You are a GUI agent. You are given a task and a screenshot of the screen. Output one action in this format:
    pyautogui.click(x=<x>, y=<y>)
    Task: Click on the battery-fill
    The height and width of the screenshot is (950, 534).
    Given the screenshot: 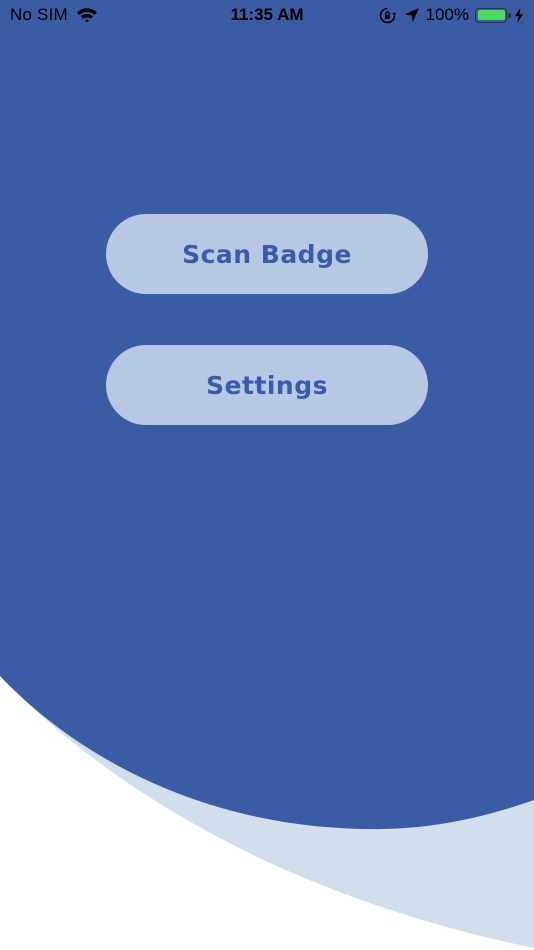 What is the action you would take?
    pyautogui.click(x=491, y=15)
    